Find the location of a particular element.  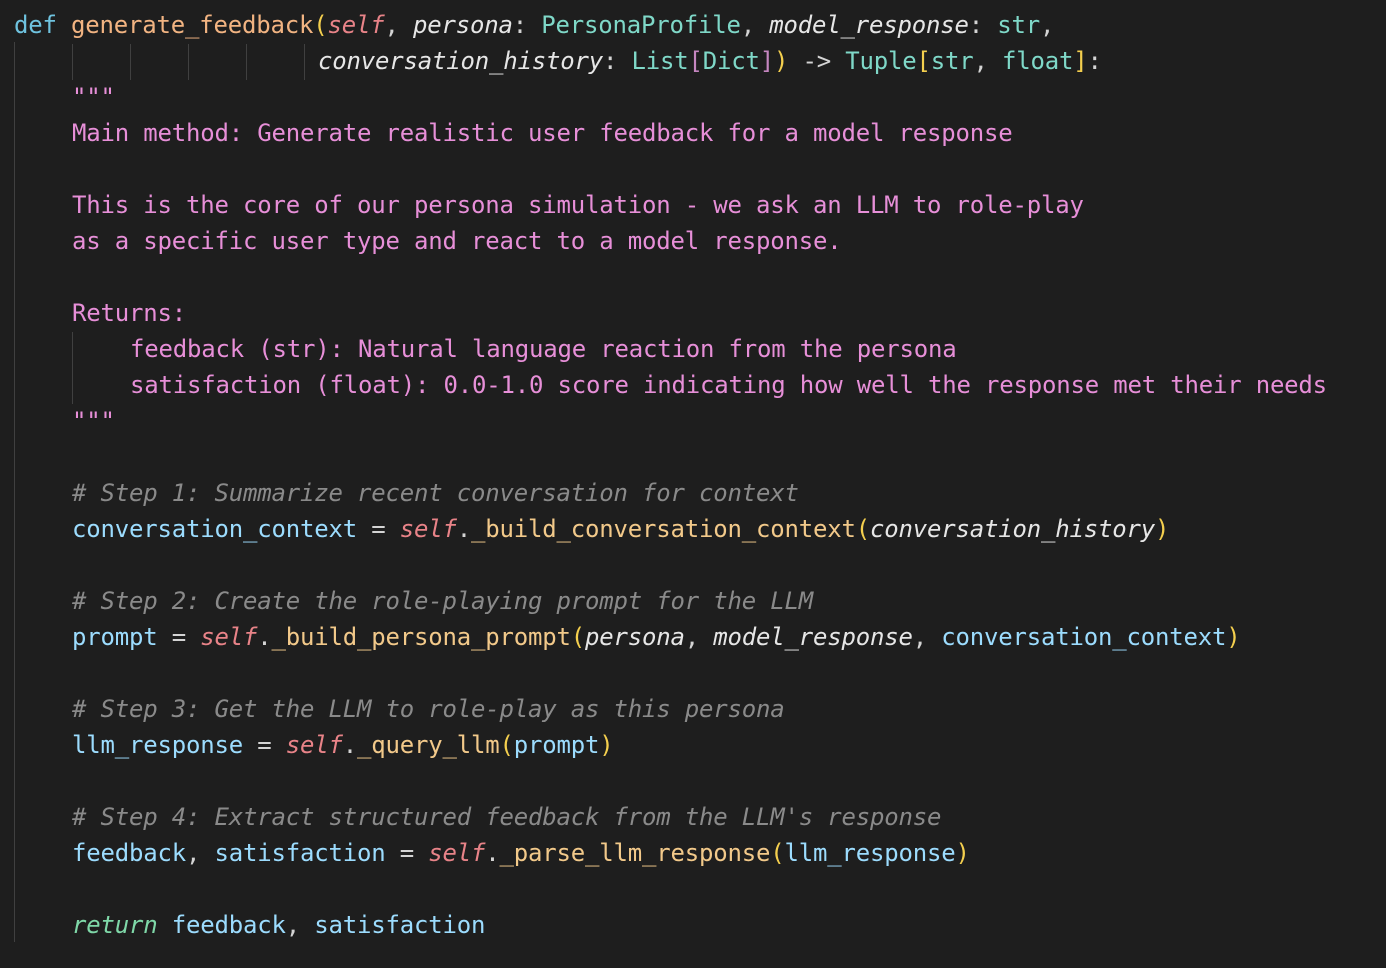

feedback-return: feedback is located at coordinates (228, 925).